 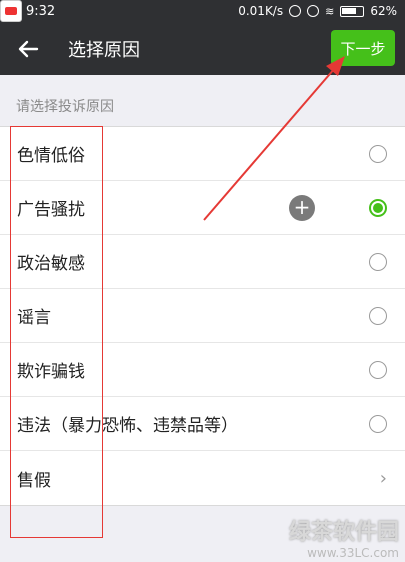 I want to click on sync-icon, so click(x=295, y=11).